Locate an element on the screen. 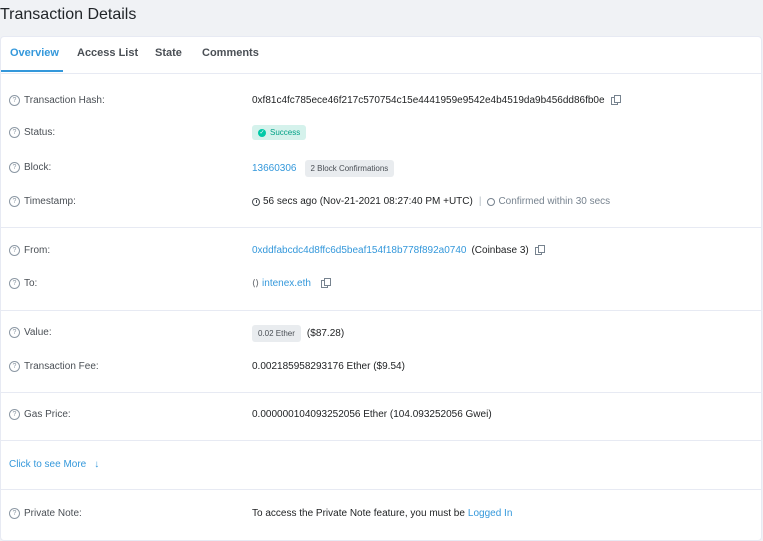 The height and width of the screenshot is (541, 763). see-more-label: Click to see More is located at coordinates (48, 464).